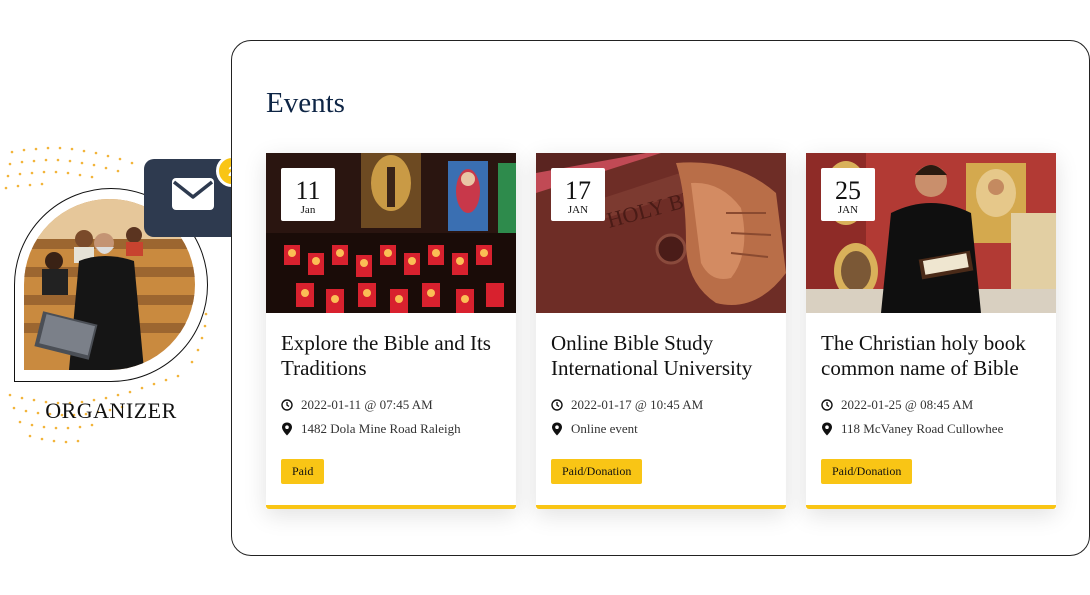  I want to click on event-location: 1482 Dola Mine Road Raleigh, so click(371, 429).